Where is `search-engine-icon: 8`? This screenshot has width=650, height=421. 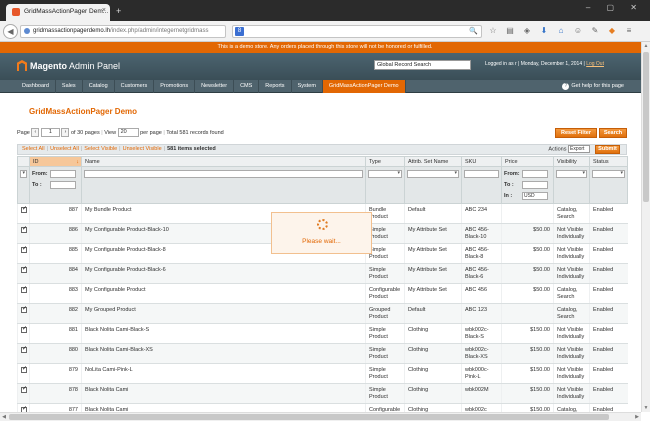 search-engine-icon: 8 is located at coordinates (239, 31).